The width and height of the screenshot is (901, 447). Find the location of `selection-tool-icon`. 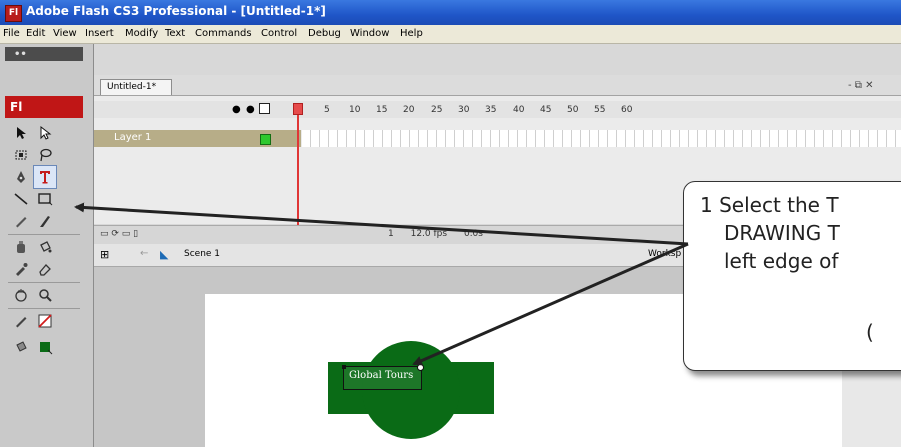

selection-tool-icon is located at coordinates (21, 133).